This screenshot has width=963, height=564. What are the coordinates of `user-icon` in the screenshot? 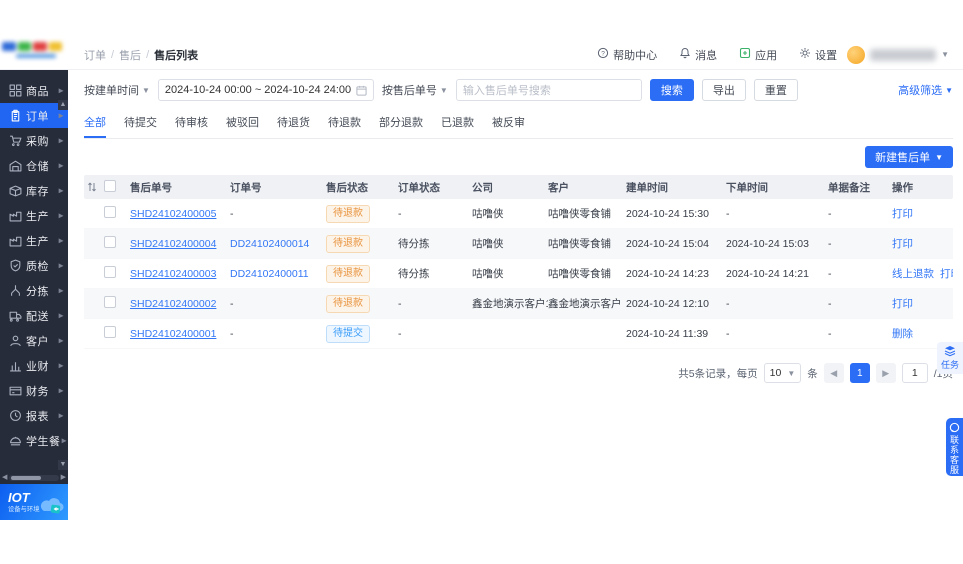 It's located at (15, 340).